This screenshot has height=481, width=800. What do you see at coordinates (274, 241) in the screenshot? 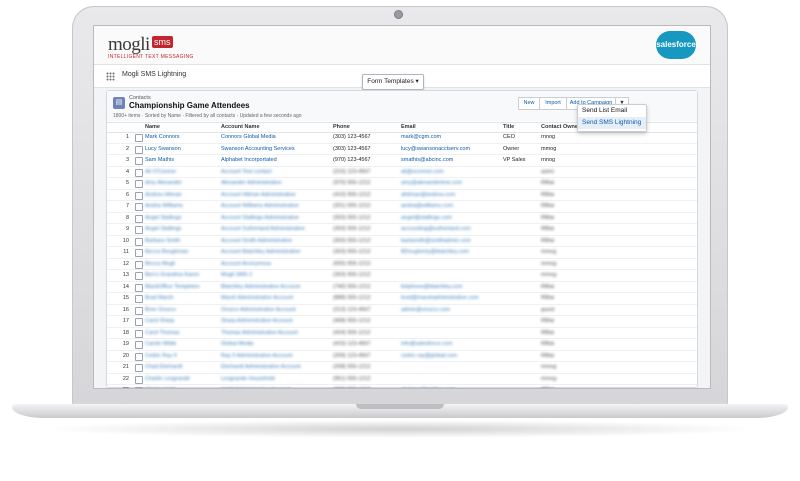
I see `account-name-link: Account Smith Administrative` at bounding box center [274, 241].